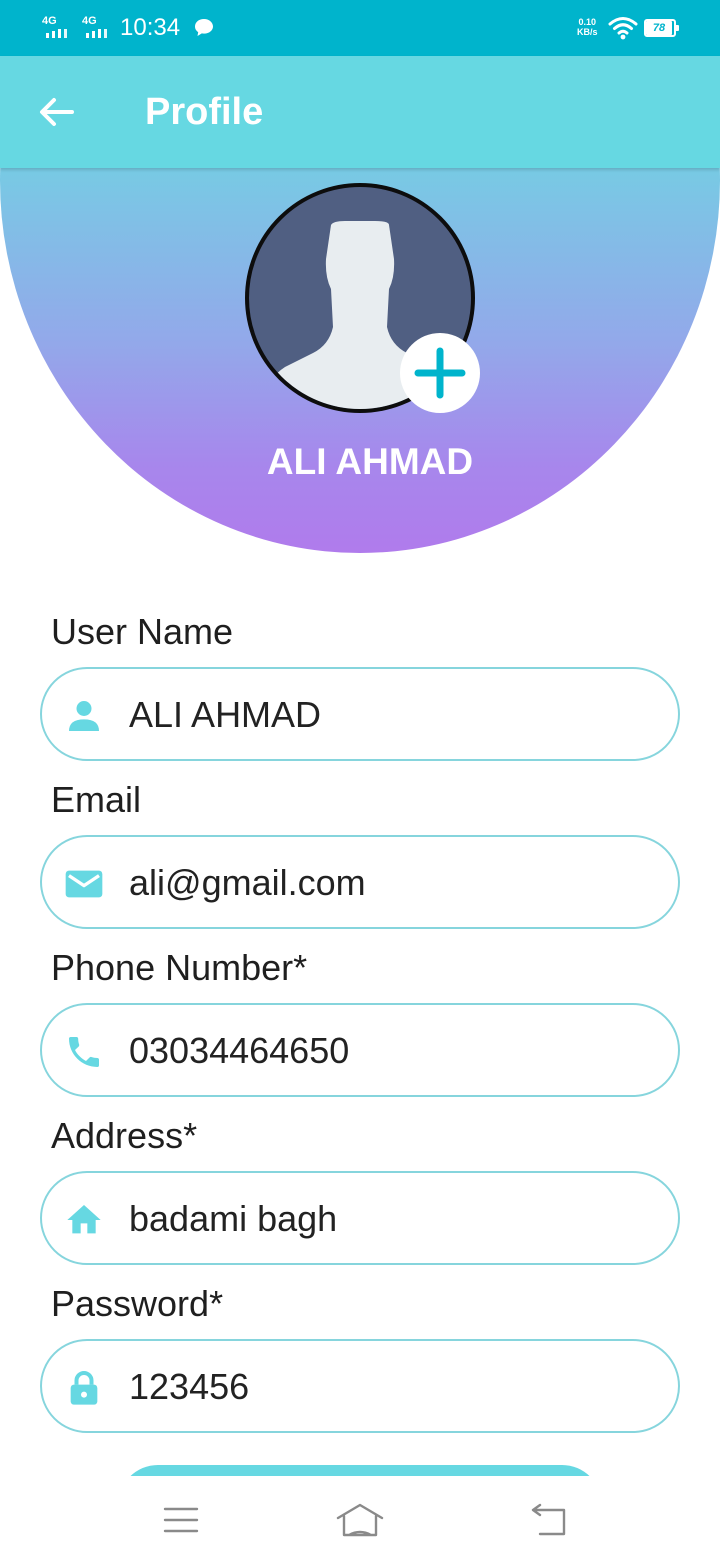 The image size is (720, 1560). Describe the element at coordinates (204, 112) in the screenshot. I see `page-title: Profile` at that location.